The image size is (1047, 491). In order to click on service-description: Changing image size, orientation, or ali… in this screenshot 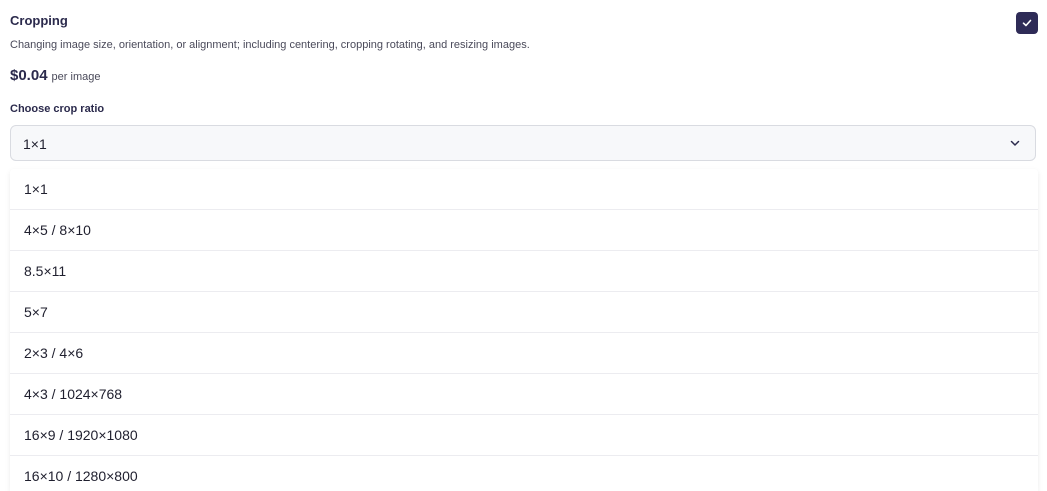, I will do `click(270, 45)`.